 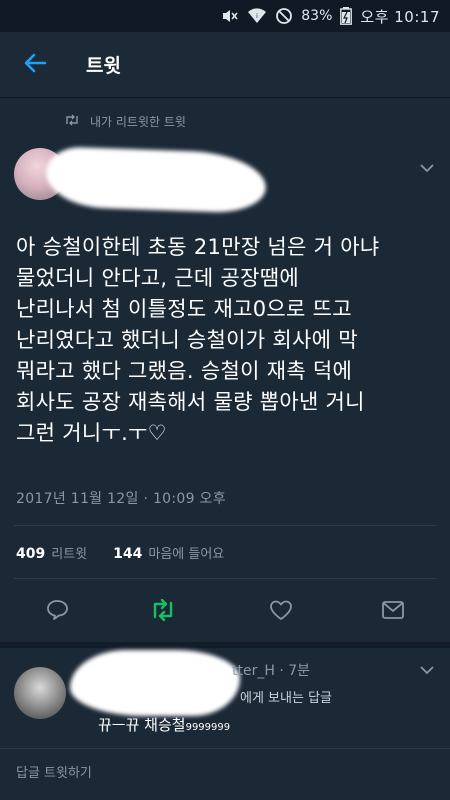 What do you see at coordinates (346, 16) in the screenshot?
I see `battery-charging-icon` at bounding box center [346, 16].